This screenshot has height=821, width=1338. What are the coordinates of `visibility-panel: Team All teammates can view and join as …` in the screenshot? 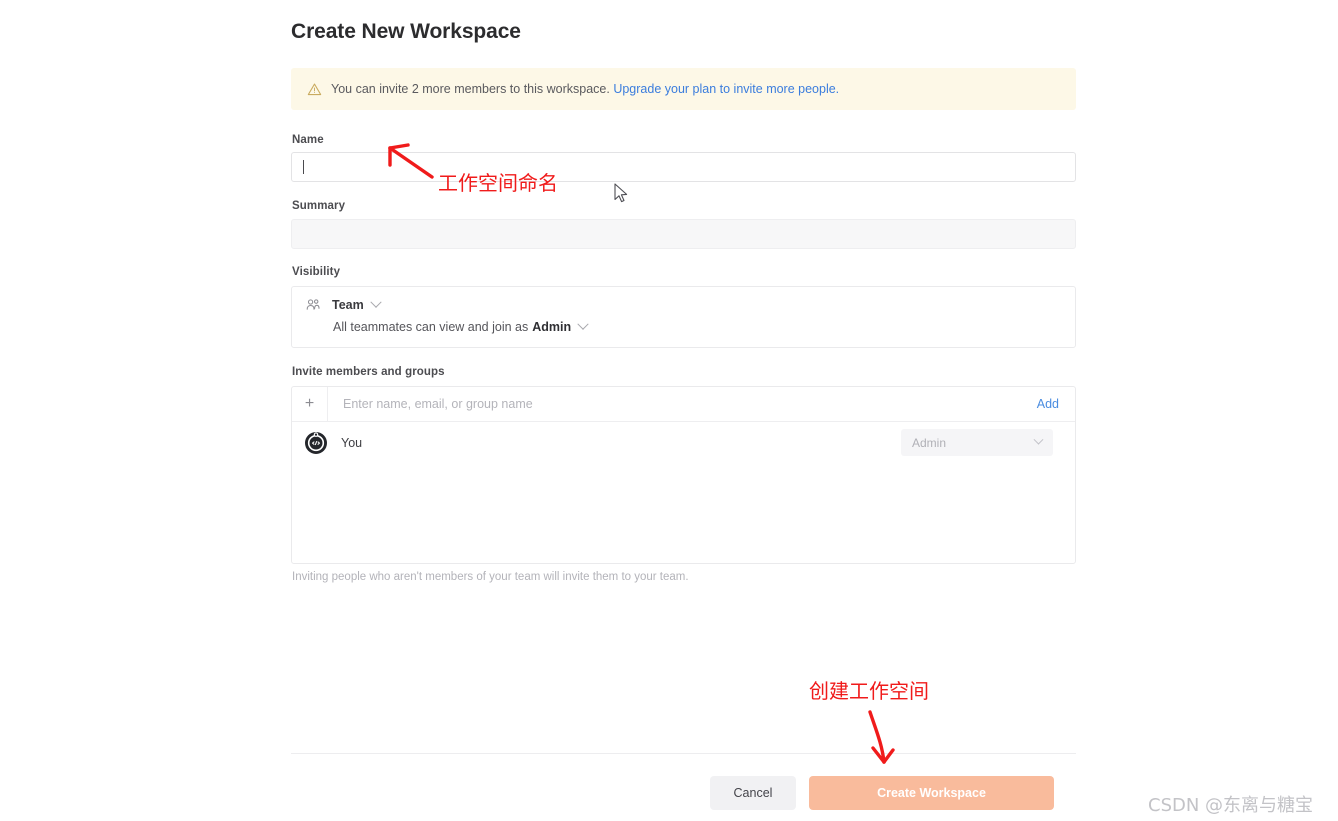 It's located at (683, 317).